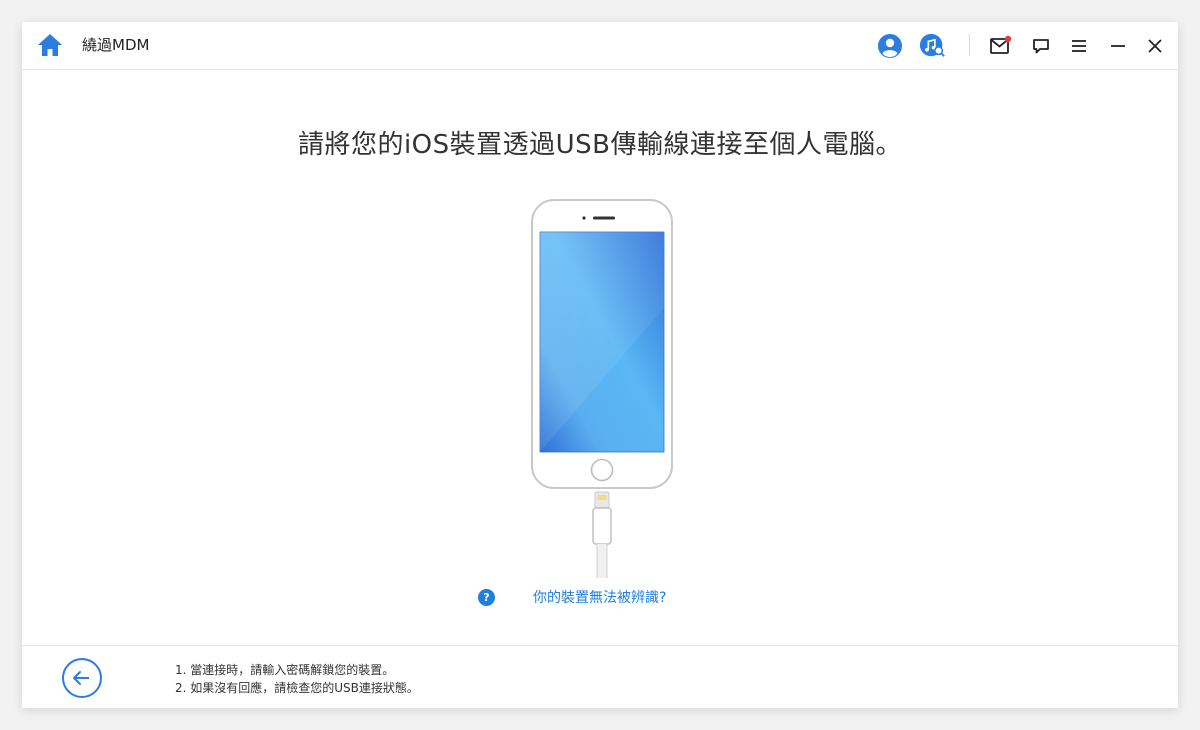  I want to click on iphone-illustration, so click(602, 388).